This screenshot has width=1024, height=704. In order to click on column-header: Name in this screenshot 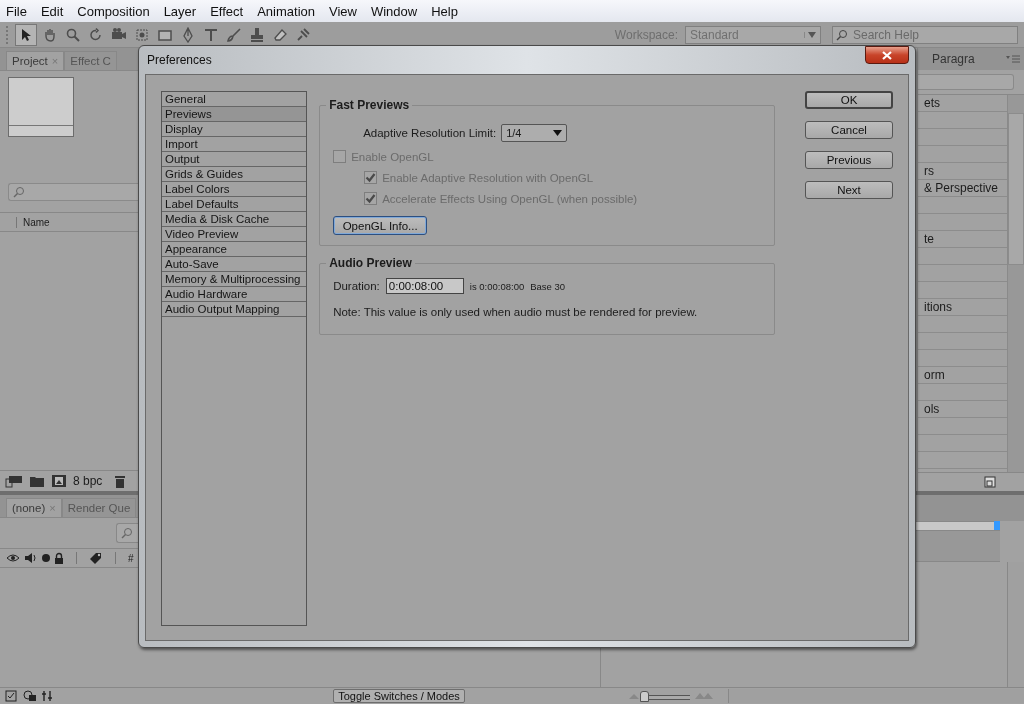, I will do `click(33, 222)`.